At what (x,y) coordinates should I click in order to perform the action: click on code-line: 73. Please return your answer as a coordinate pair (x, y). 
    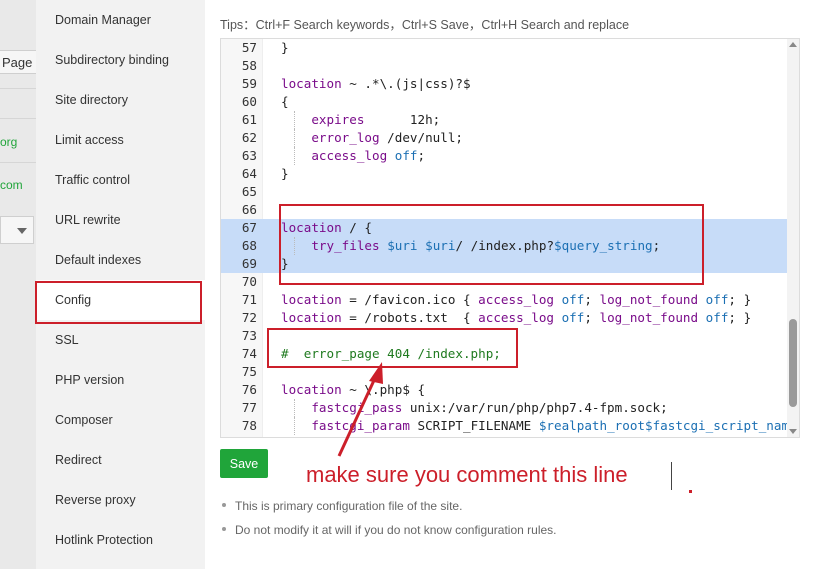
    Looking at the image, I should click on (505, 336).